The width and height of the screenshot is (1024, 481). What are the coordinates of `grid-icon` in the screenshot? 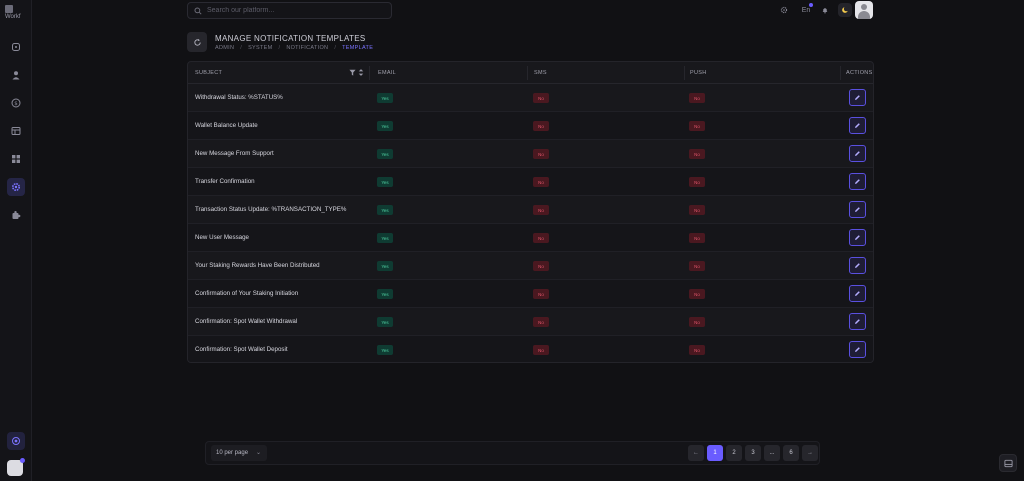 It's located at (16, 159).